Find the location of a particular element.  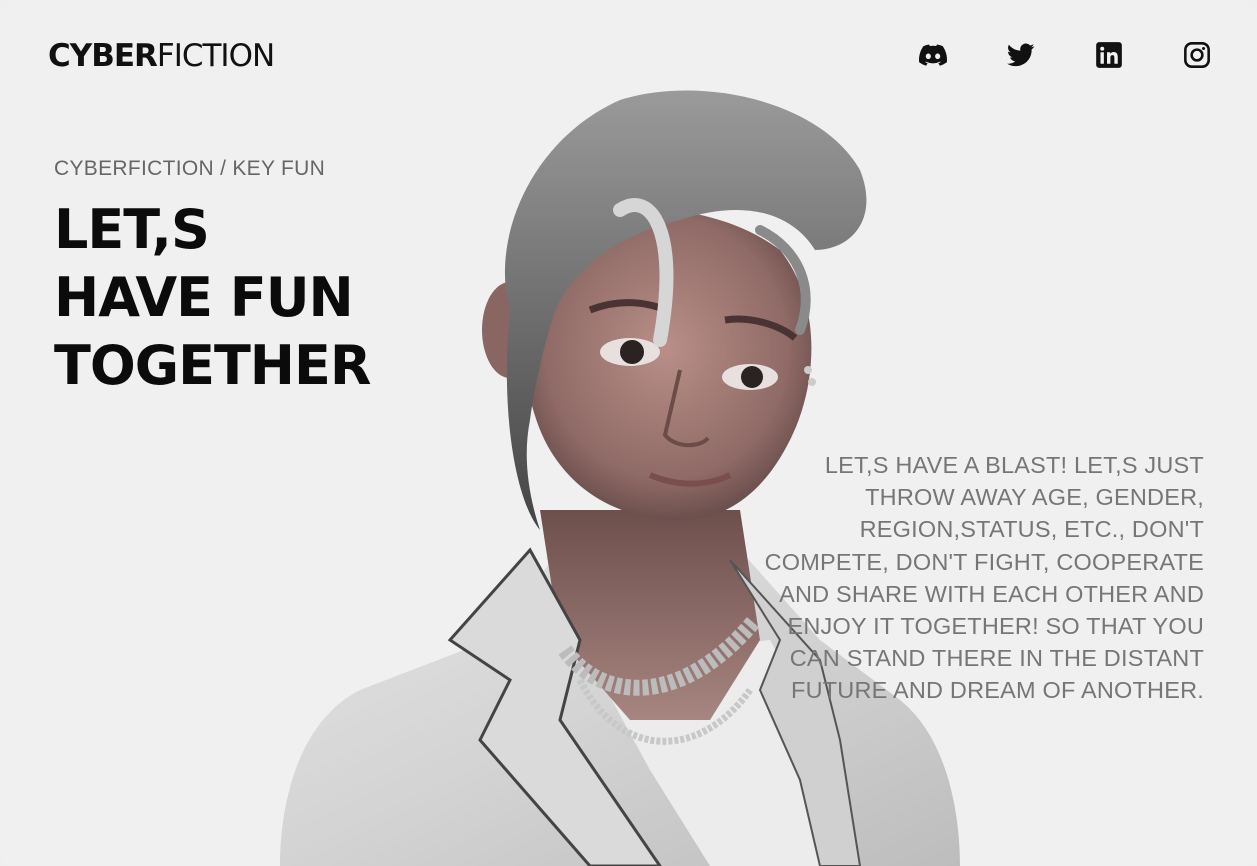

headline-line-1: LET,S is located at coordinates (132, 229).